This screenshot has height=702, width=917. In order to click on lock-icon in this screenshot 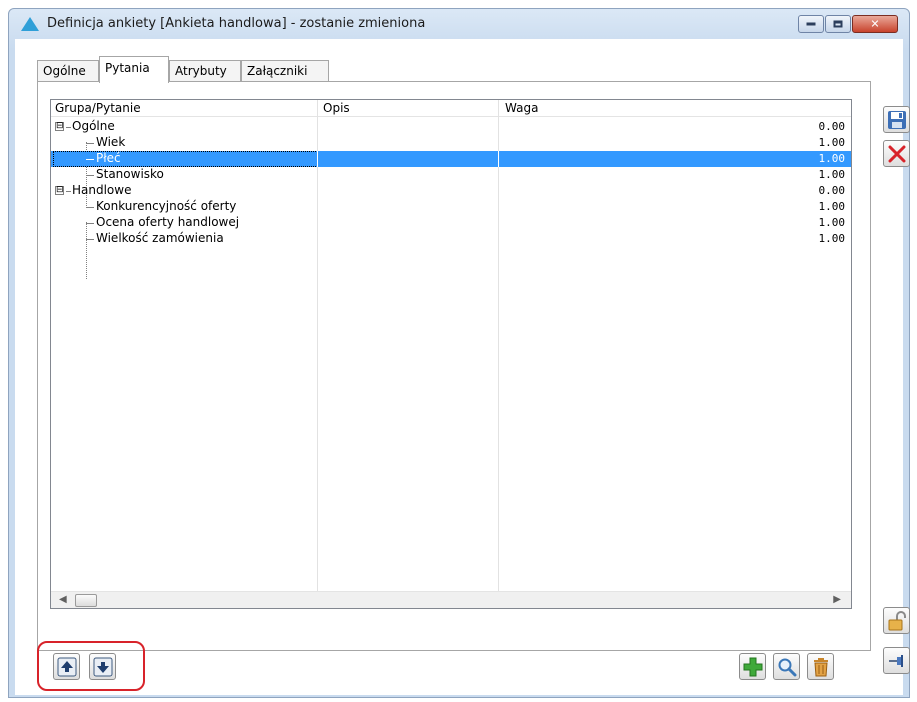, I will do `click(897, 621)`.